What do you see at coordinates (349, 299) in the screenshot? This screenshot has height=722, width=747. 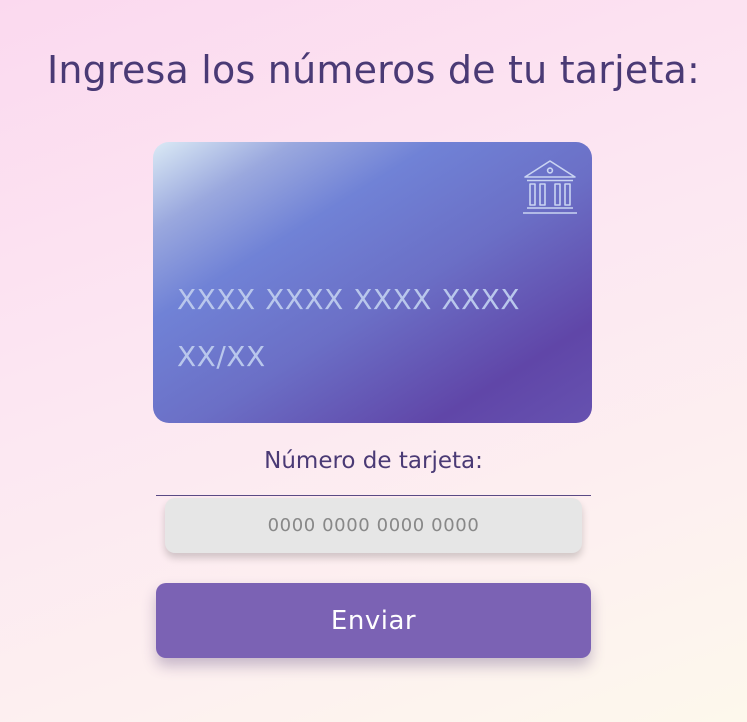 I see `card-number-placeholder: XXXX XXXX XXXX XXXX` at bounding box center [349, 299].